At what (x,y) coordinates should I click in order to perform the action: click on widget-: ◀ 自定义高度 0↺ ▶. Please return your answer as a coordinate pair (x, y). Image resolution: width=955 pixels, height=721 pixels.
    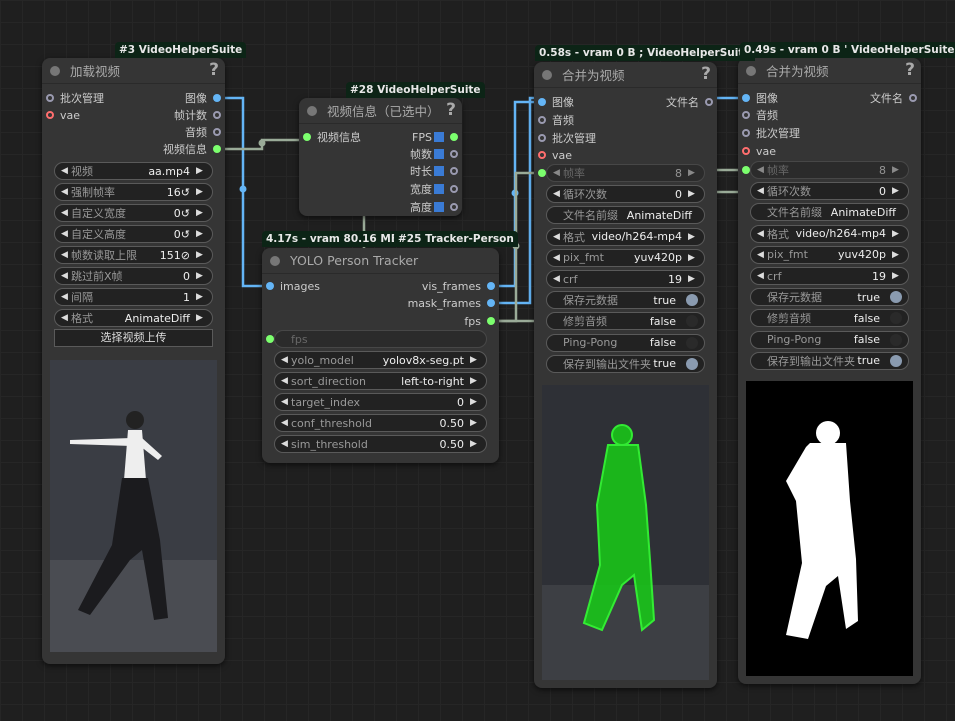
    Looking at the image, I should click on (133, 234).